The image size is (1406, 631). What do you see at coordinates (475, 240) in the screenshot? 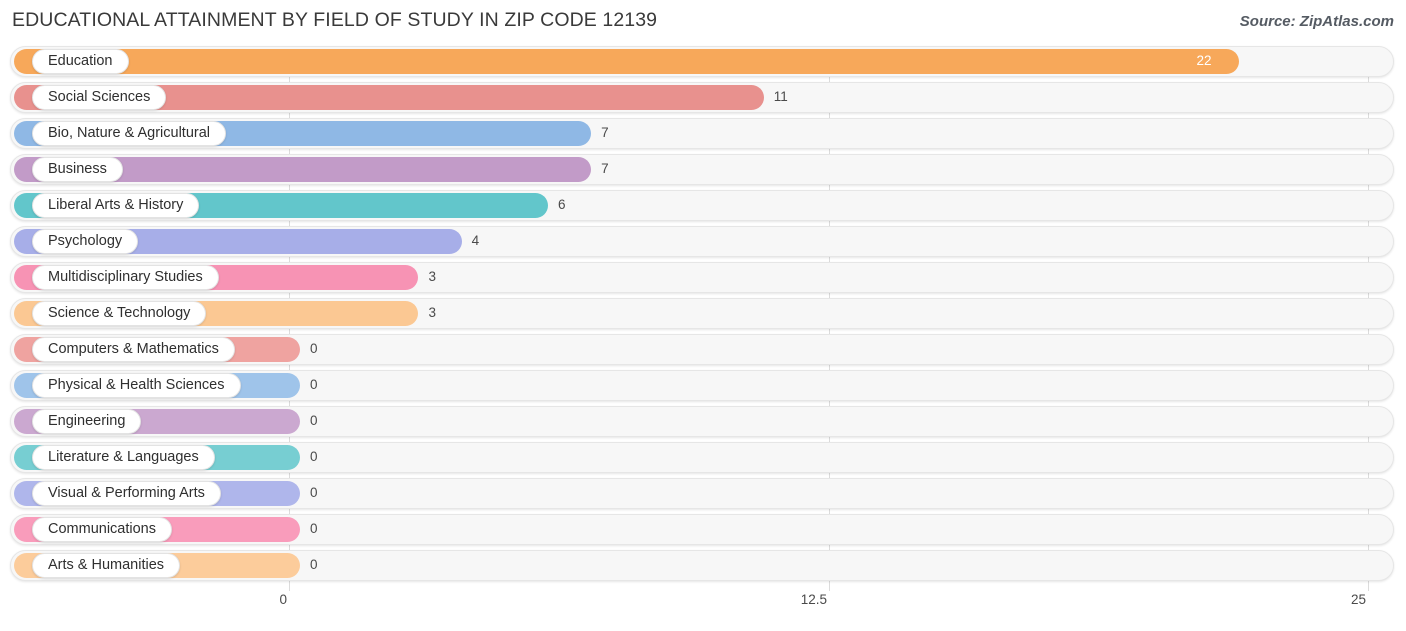
I see `bar-value-label: 4` at bounding box center [475, 240].